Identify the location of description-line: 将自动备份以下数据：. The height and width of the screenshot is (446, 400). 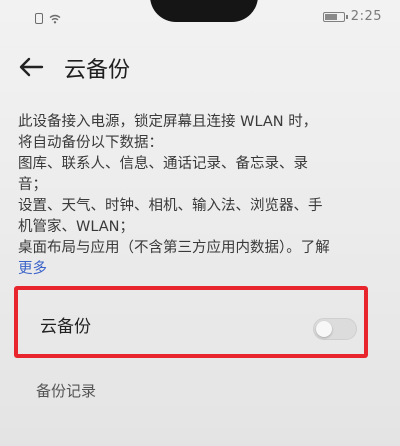
(90, 143).